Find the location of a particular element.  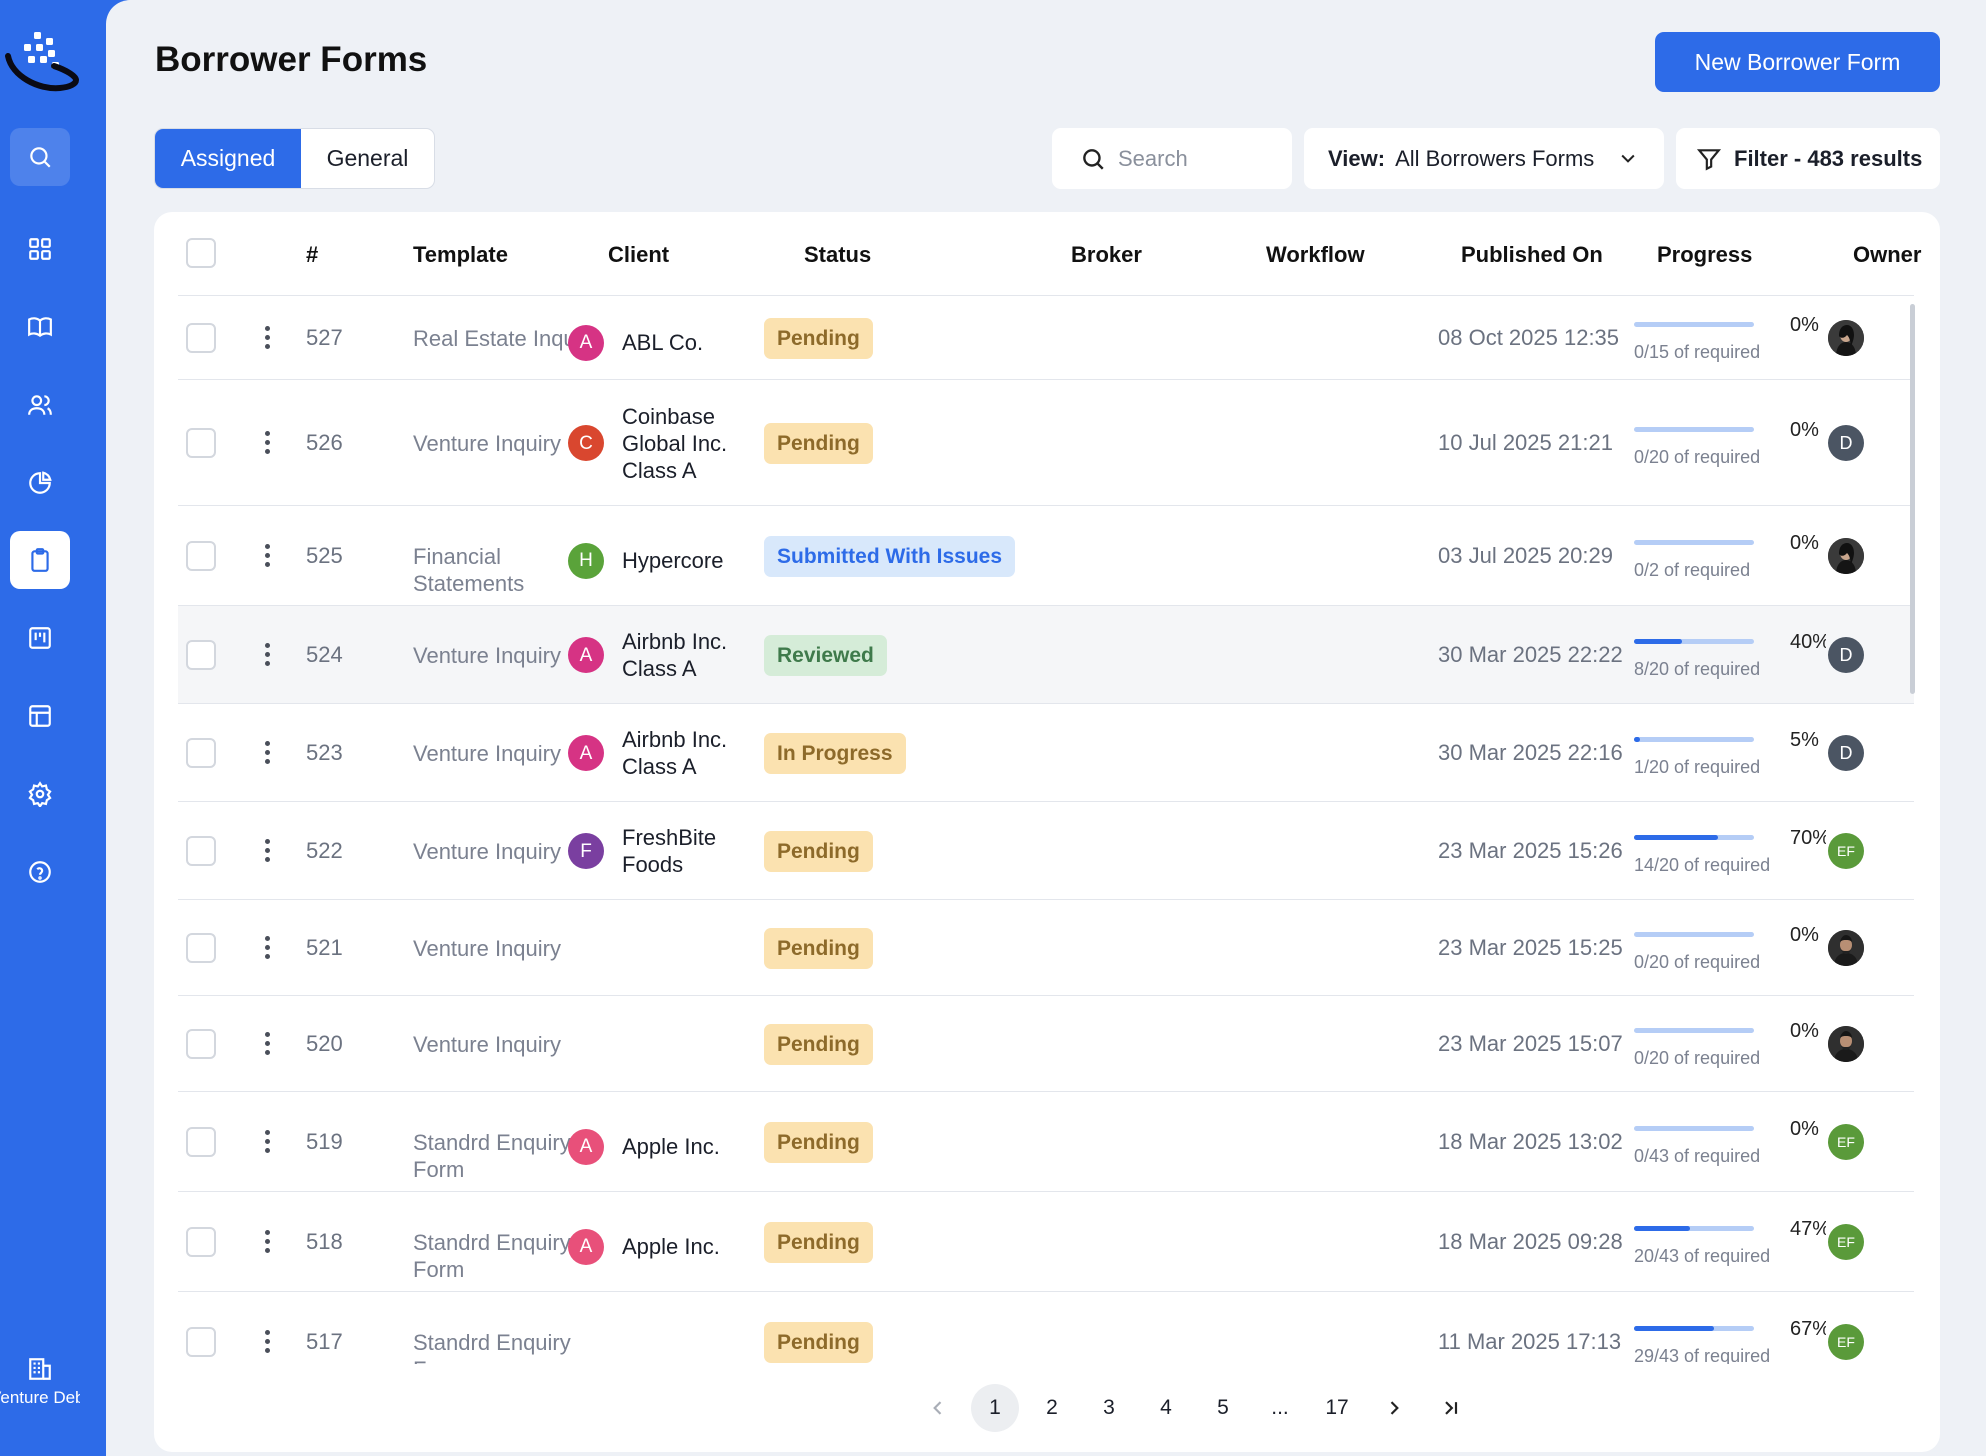

library-nav is located at coordinates (40, 327).